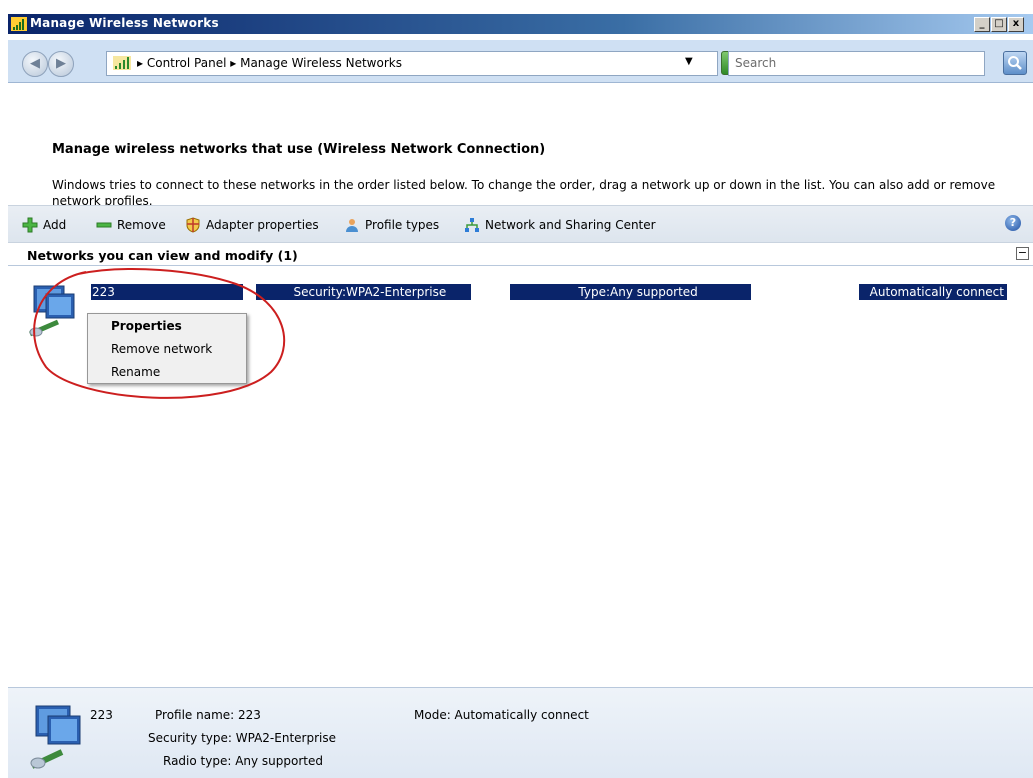 The height and width of the screenshot is (778, 1033). Describe the element at coordinates (689, 61) in the screenshot. I see `chevron-down-icon: ▼` at that location.